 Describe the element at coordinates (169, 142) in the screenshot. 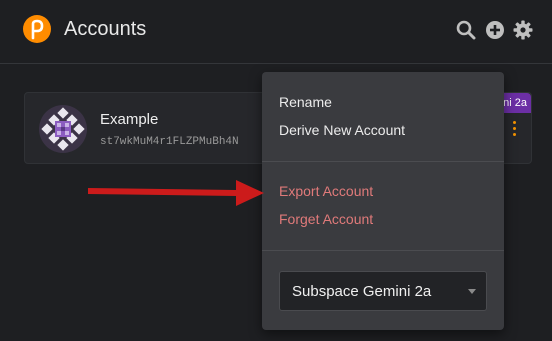

I see `account-address: st7wkMuM4r1FLZPMuBh4N` at that location.